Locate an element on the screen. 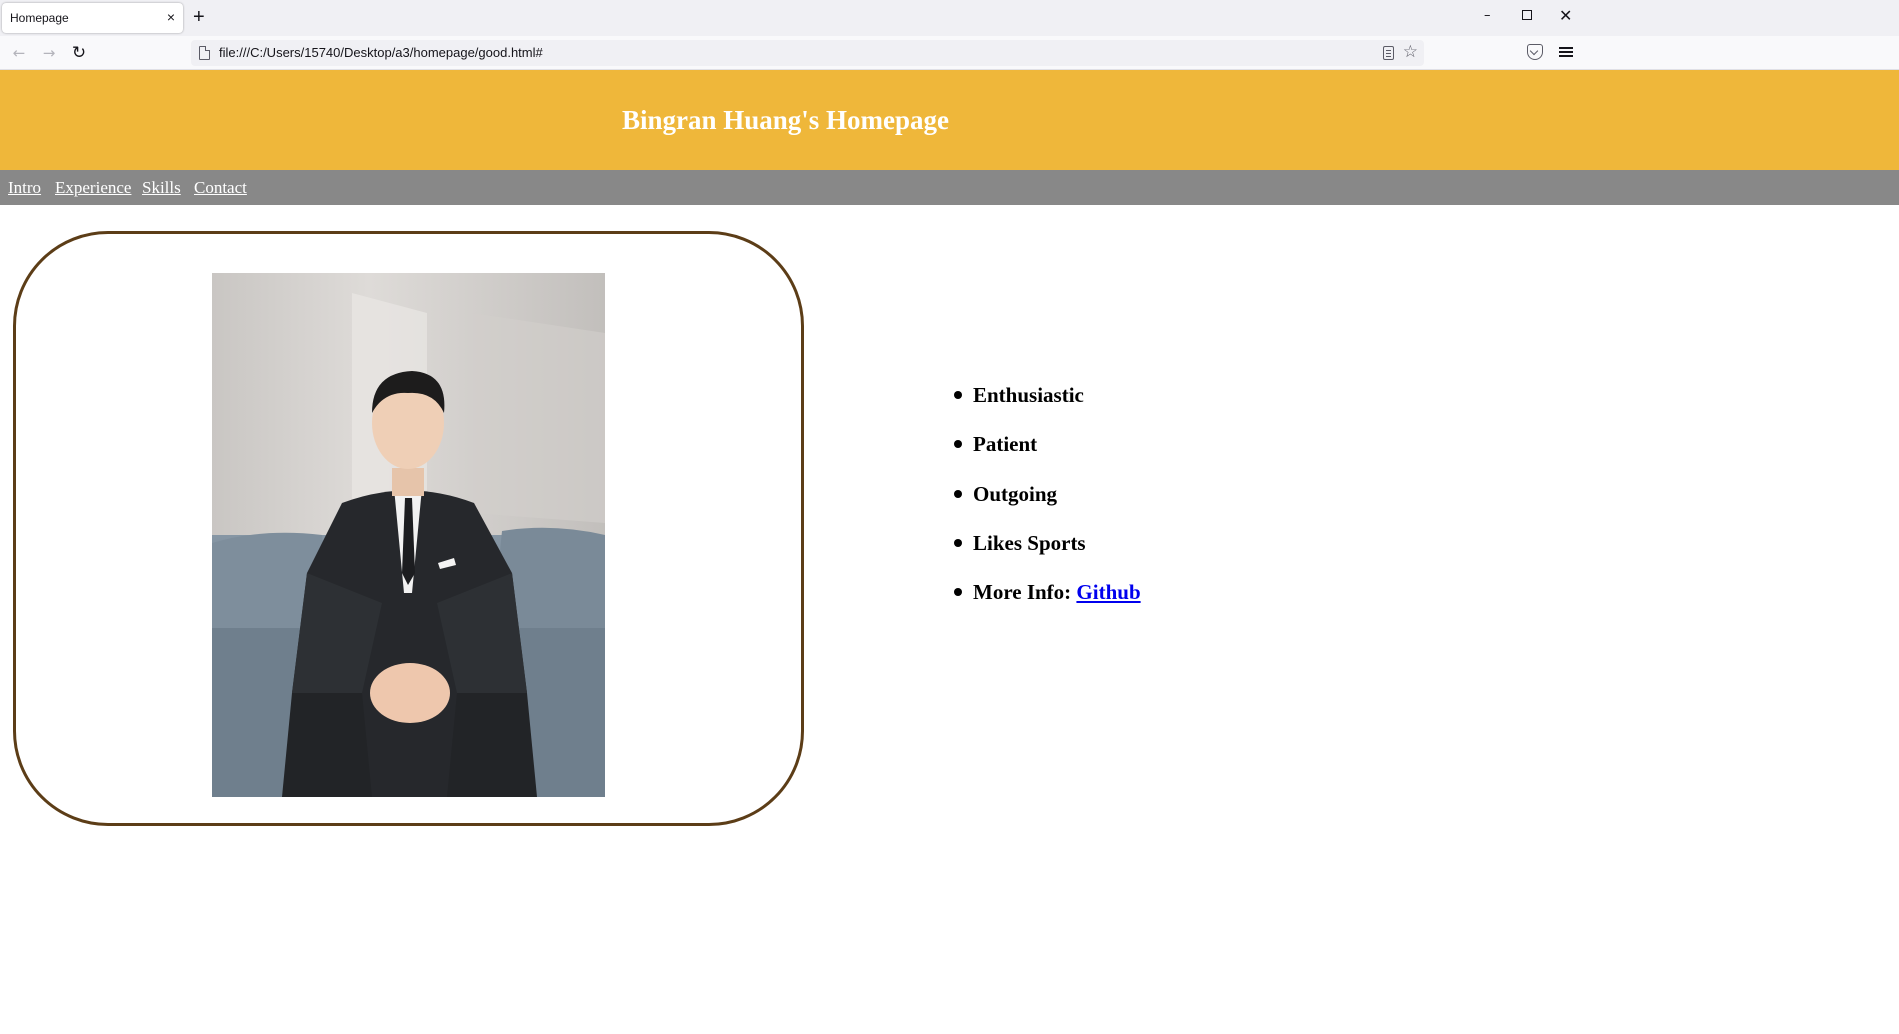  reload-icon: ↻ is located at coordinates (79, 53).